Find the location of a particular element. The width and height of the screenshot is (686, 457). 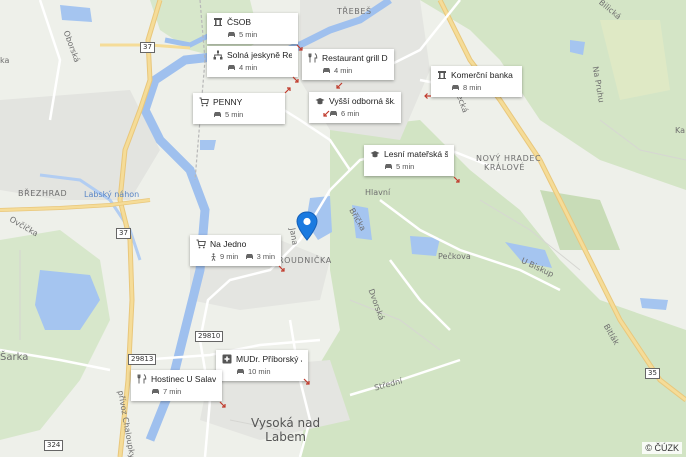

poi-card-hostinec-u-salavcu: Hostinec U Salavcu 7 min is located at coordinates (176, 385).